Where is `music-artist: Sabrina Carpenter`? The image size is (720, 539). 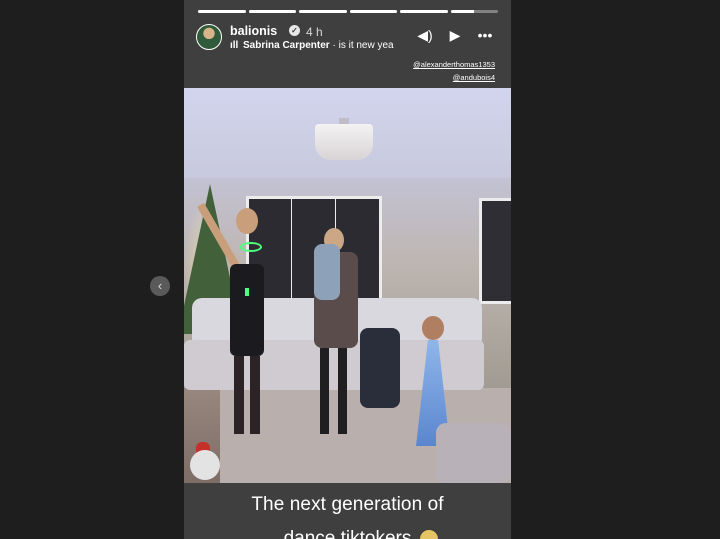
music-artist: Sabrina Carpenter is located at coordinates (286, 45).